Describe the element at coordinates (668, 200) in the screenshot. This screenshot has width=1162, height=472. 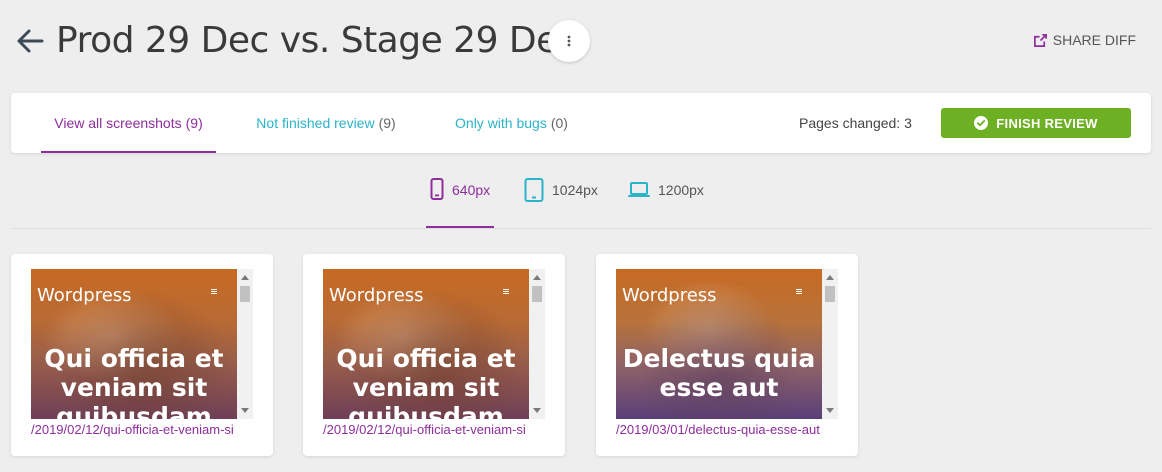
I see `device-tab-1200px: 1200px` at that location.